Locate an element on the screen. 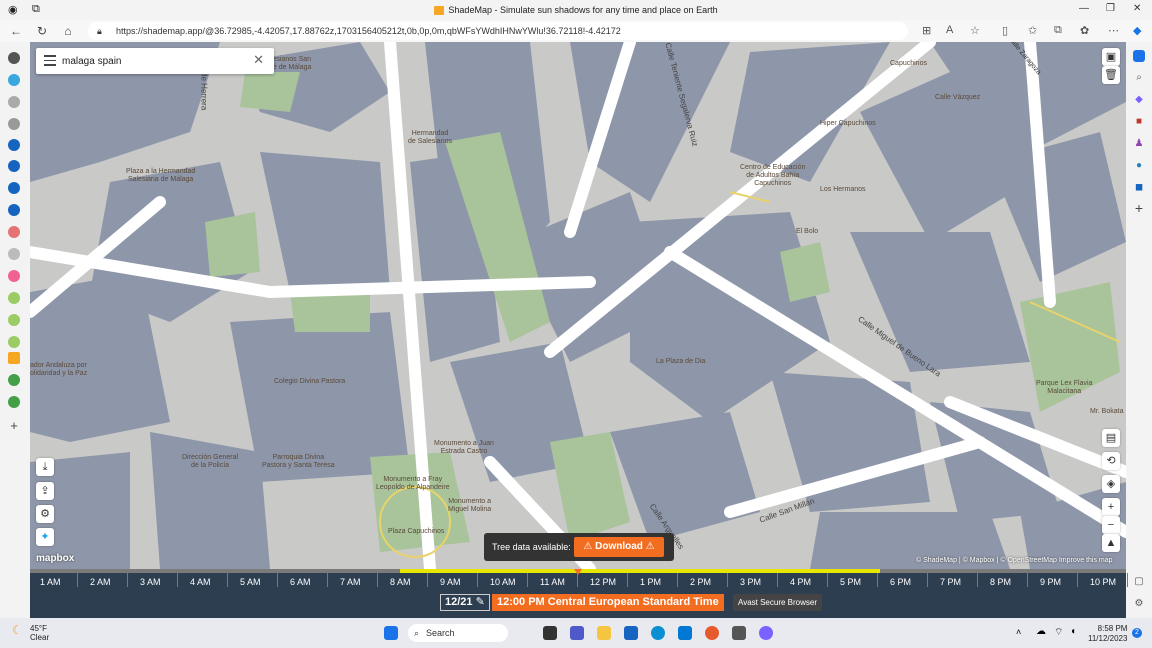  hour-label: 5 AM is located at coordinates (250, 582).